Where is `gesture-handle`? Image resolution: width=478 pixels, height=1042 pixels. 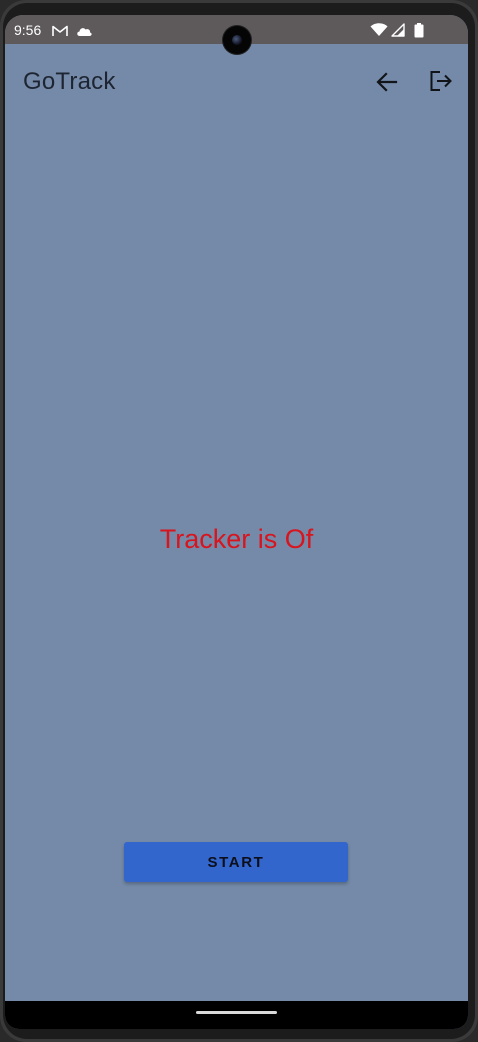
gesture-handle is located at coordinates (236, 1012).